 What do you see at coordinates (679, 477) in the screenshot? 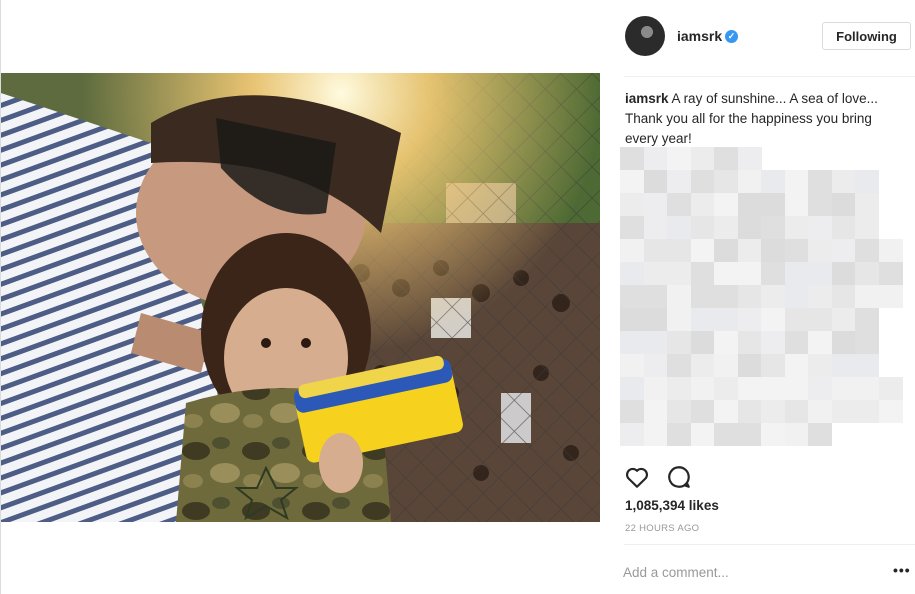
I see `comment-icon` at bounding box center [679, 477].